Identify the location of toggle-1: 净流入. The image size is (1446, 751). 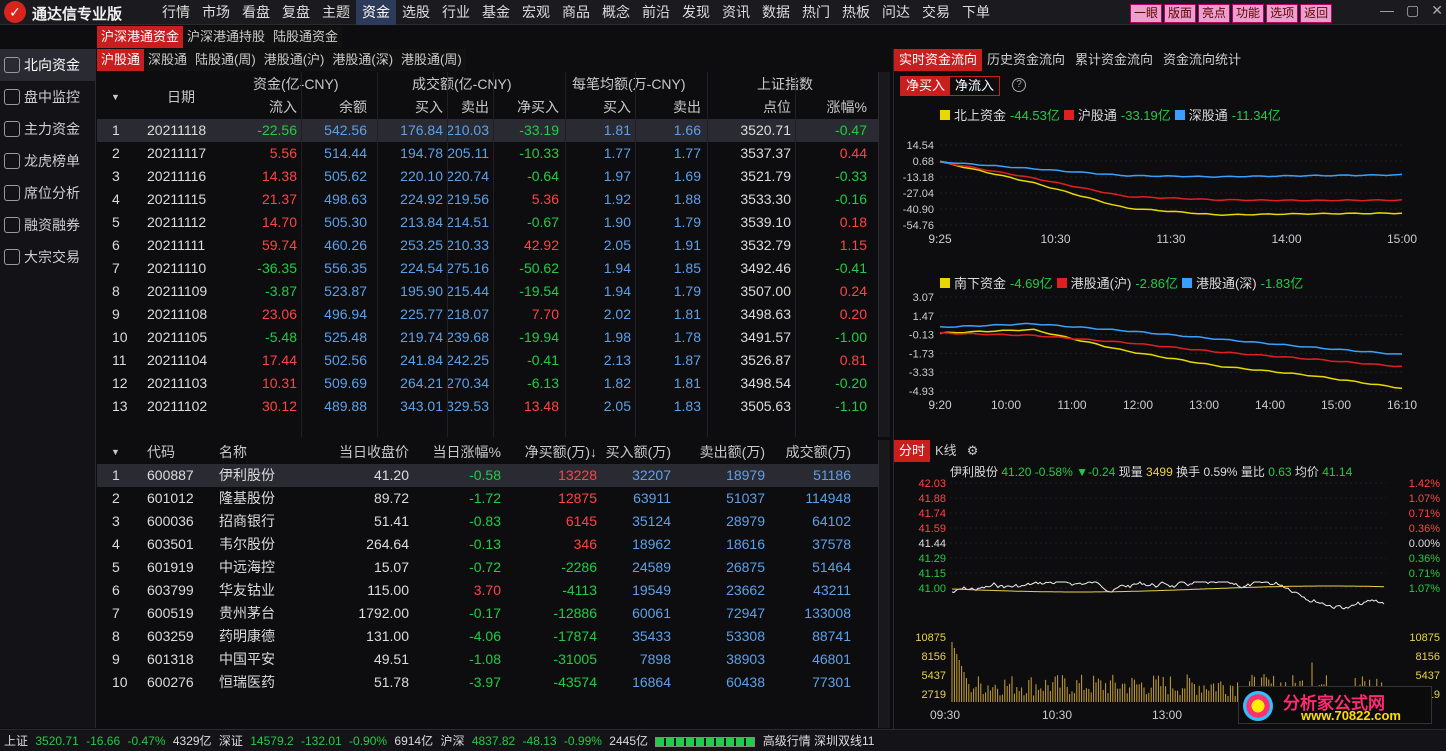
(974, 86).